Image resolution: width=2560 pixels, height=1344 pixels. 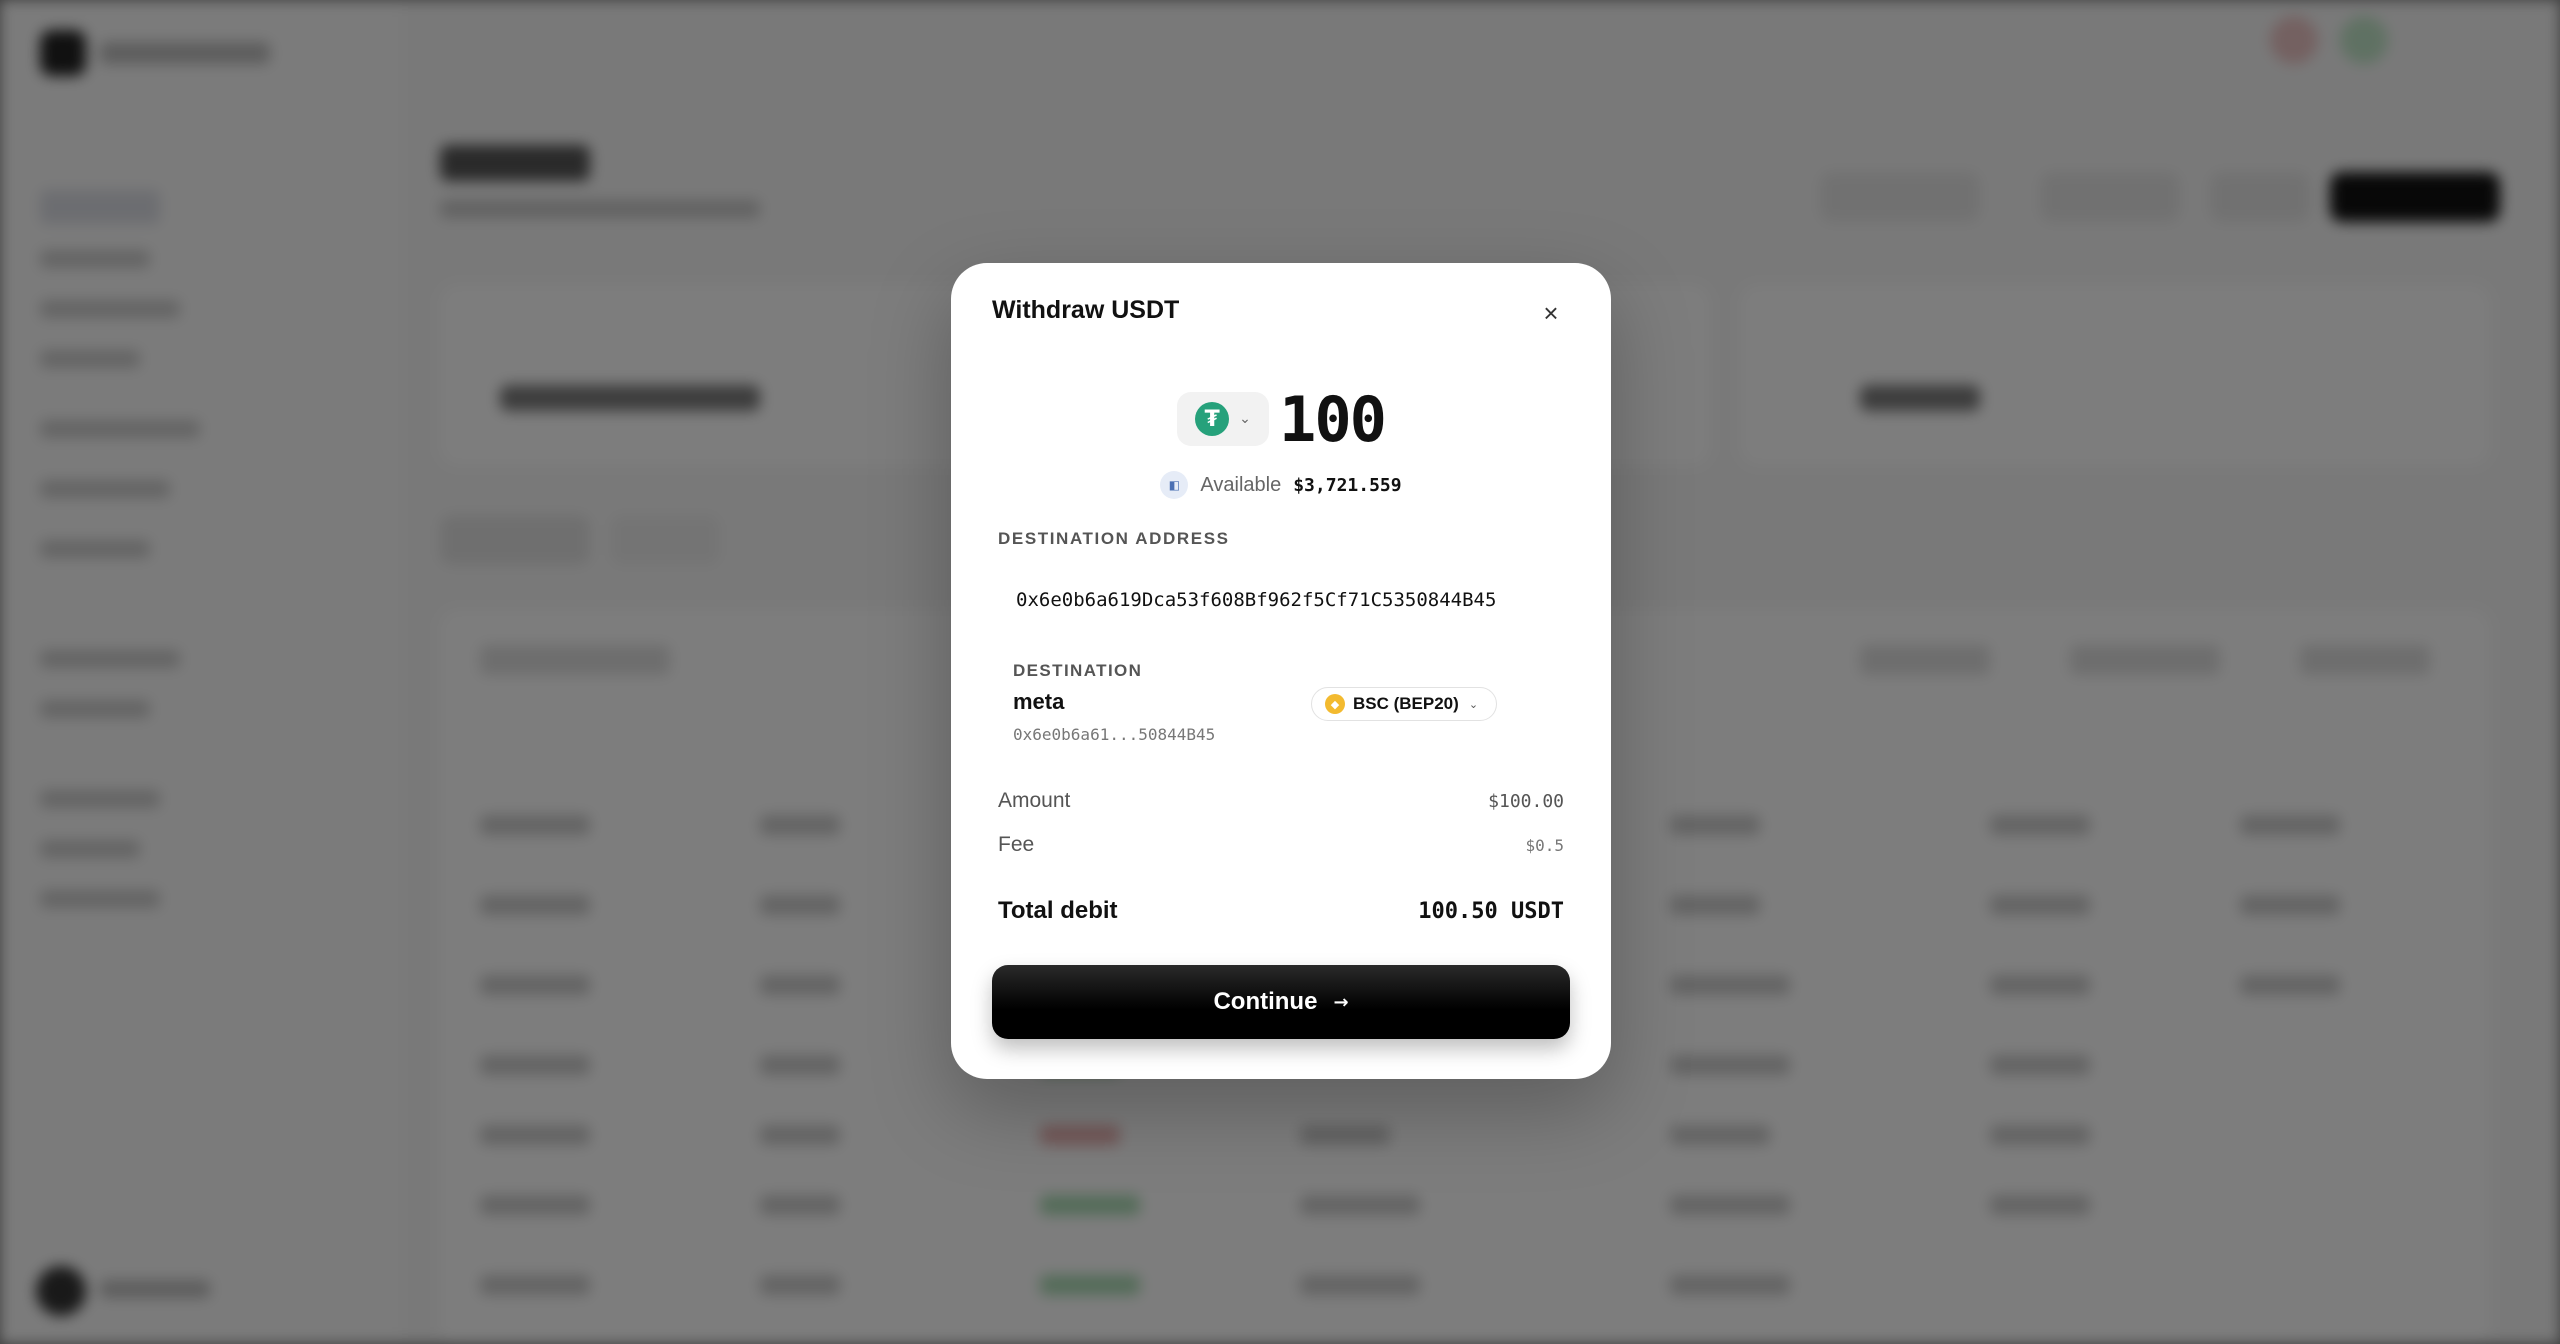 I want to click on available-balance: ◧ Available $3,721.559, so click(x=1281, y=485).